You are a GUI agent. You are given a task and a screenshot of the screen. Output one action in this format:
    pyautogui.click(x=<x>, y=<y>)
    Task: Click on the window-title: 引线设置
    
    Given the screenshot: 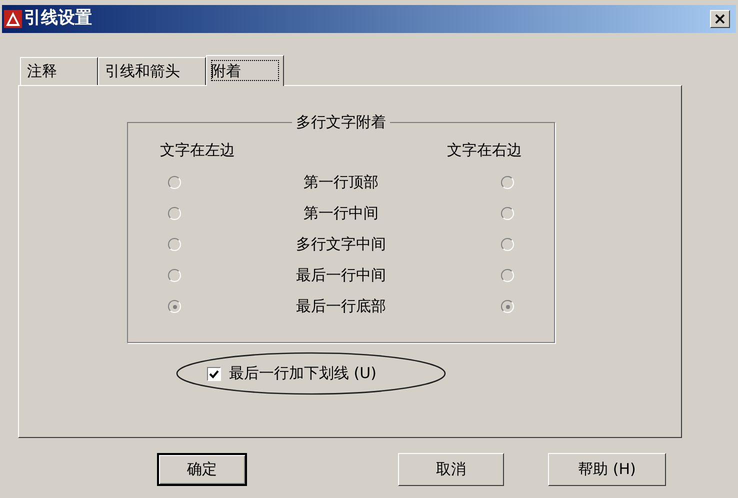 What is the action you would take?
    pyautogui.click(x=58, y=18)
    